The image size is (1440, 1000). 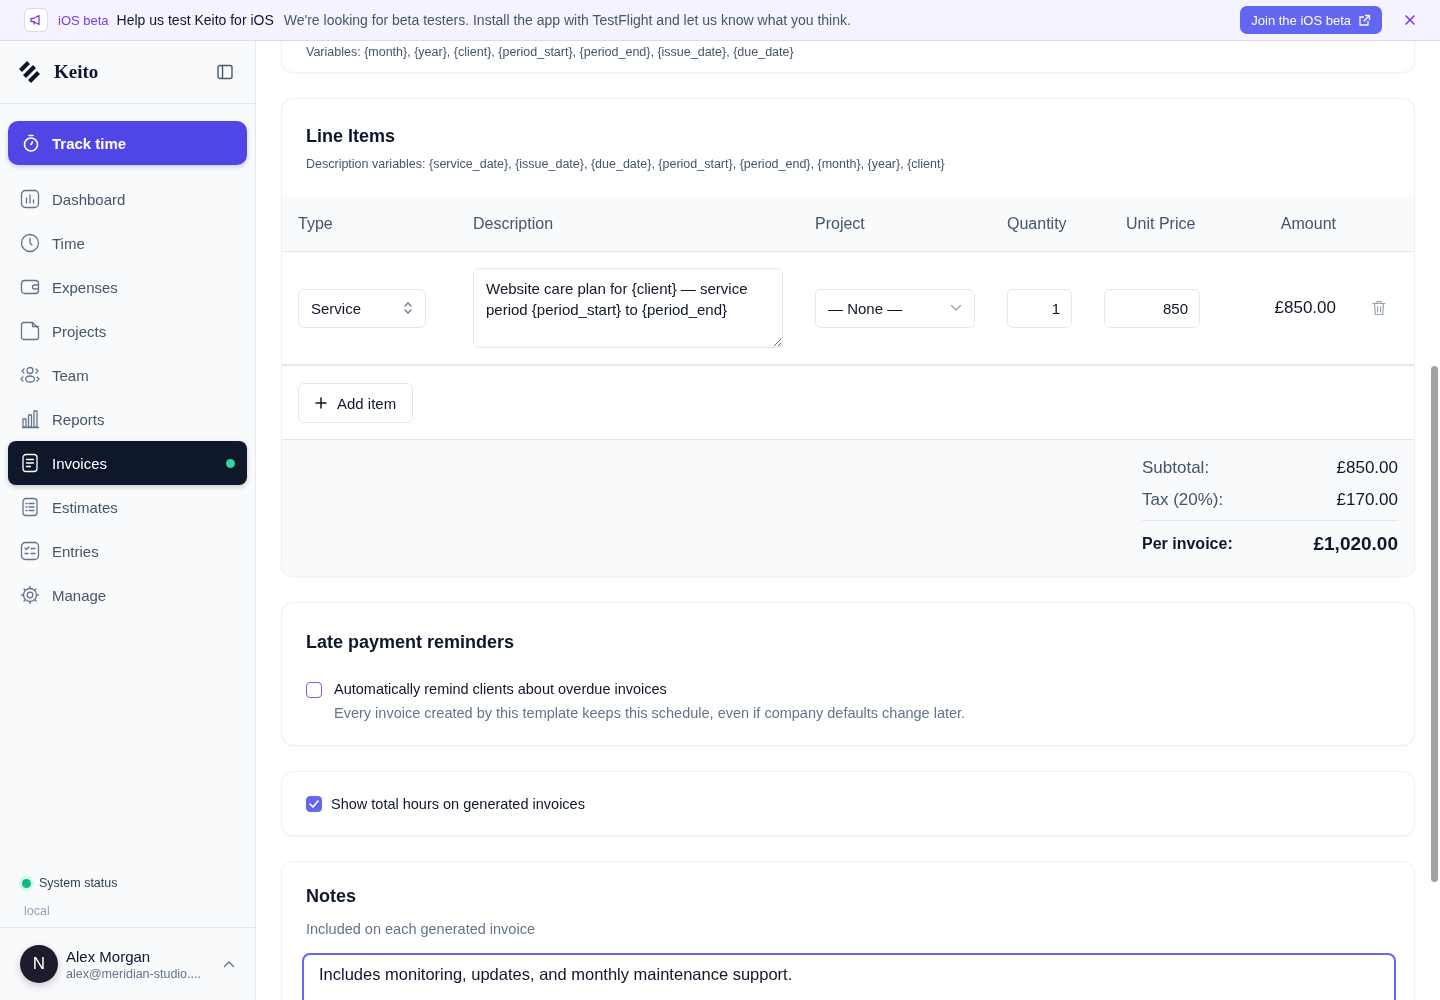 I want to click on nav-item: Projects, so click(x=127, y=331).